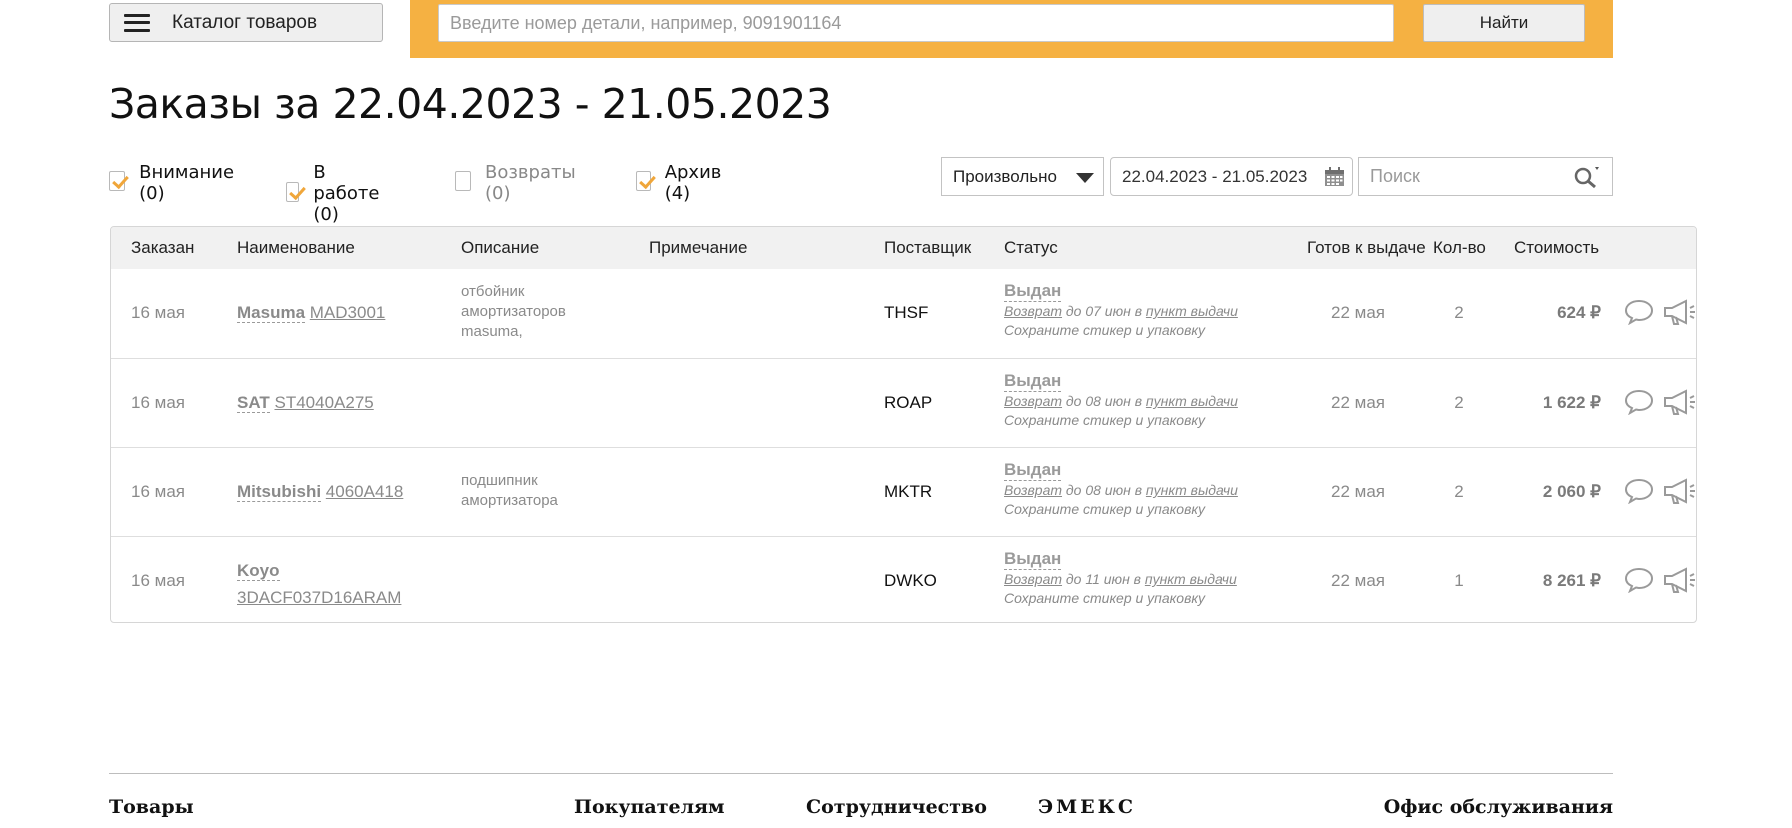 The width and height of the screenshot is (1792, 828). I want to click on description-line: отбойник, so click(493, 291).